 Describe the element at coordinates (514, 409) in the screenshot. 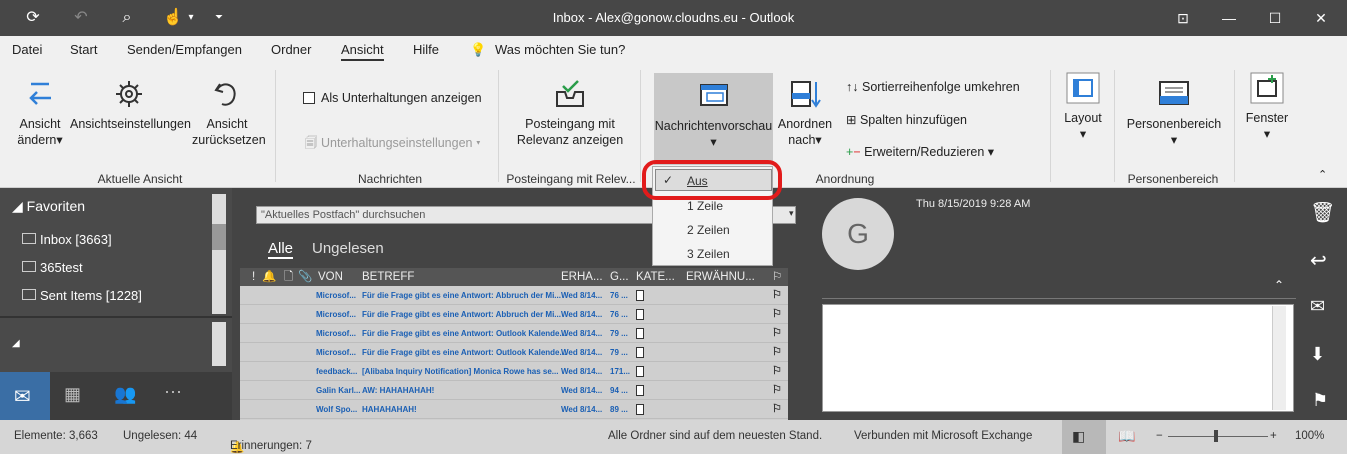

I see `table-row: Wolf Spo... HAHAHAHAH! Wed 8/14... 89 ... ⚐` at that location.